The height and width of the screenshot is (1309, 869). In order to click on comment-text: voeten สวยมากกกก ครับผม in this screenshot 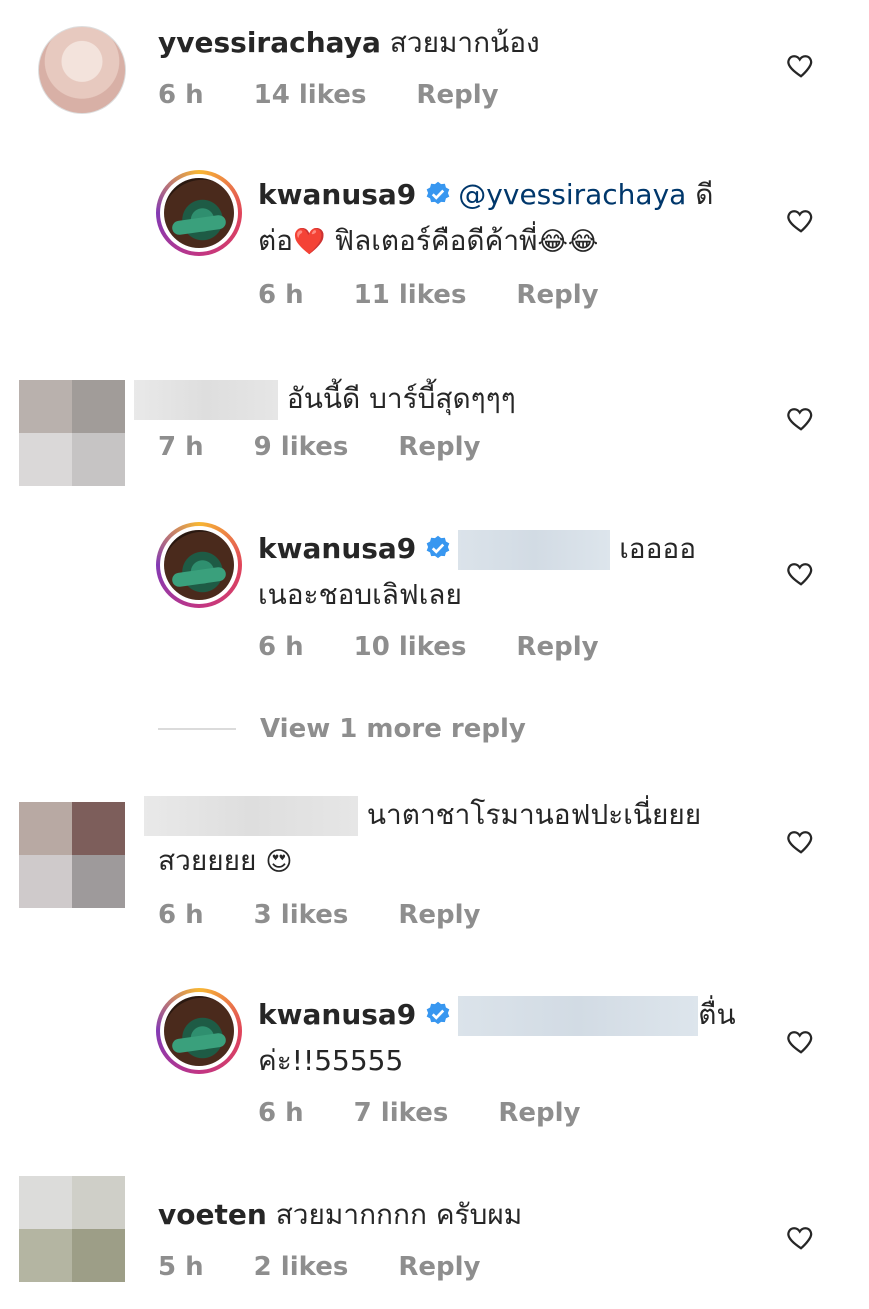, I will do `click(340, 1215)`.